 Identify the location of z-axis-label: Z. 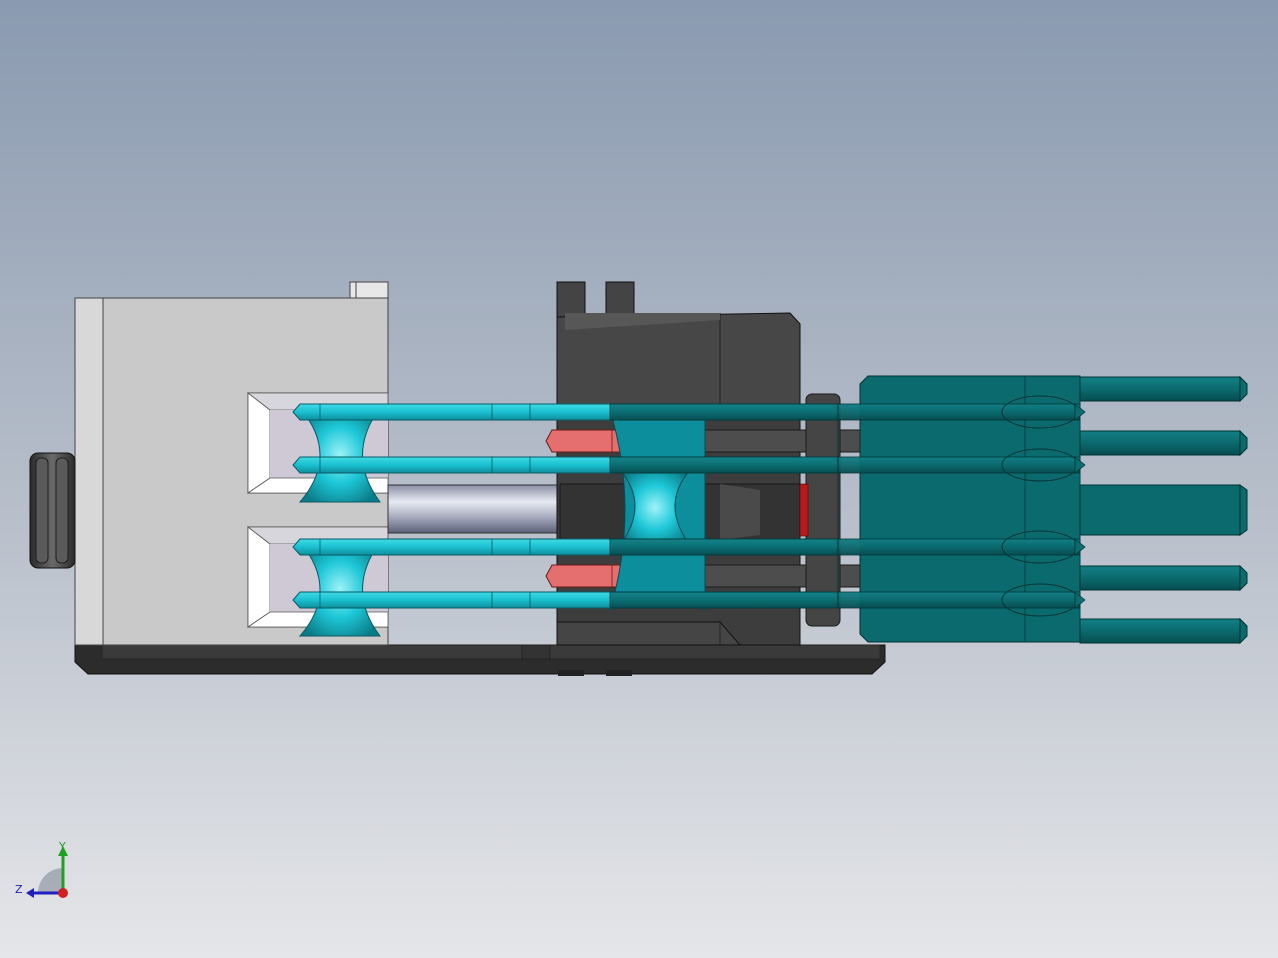
(19, 889).